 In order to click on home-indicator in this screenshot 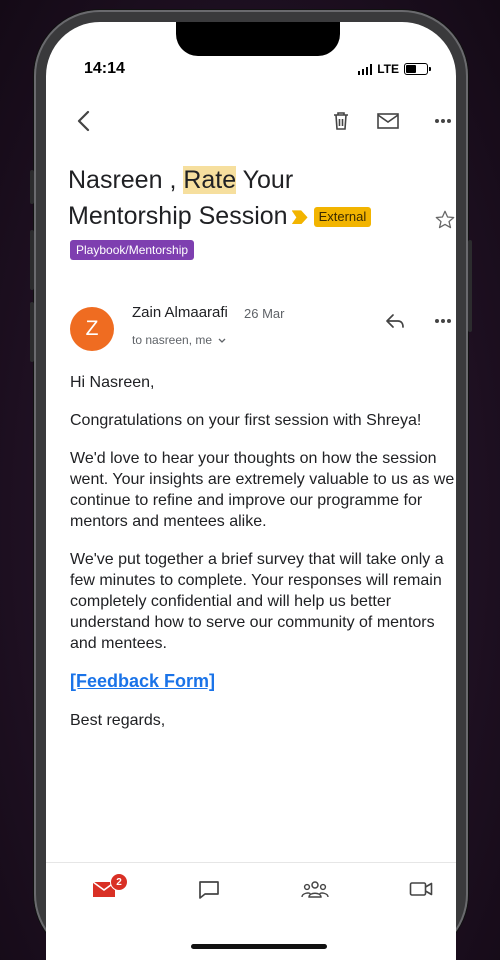, I will do `click(259, 946)`.